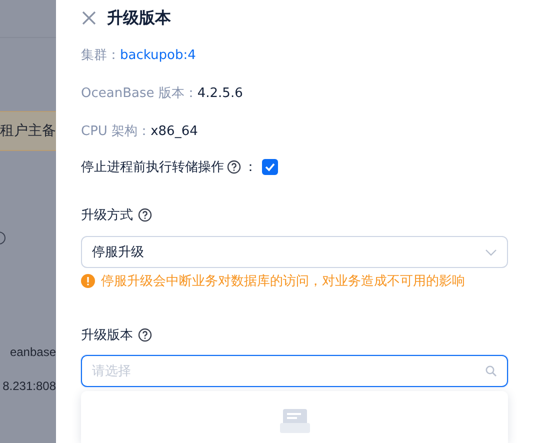  What do you see at coordinates (139, 93) in the screenshot?
I see `info-label: OceanBase 版本：` at bounding box center [139, 93].